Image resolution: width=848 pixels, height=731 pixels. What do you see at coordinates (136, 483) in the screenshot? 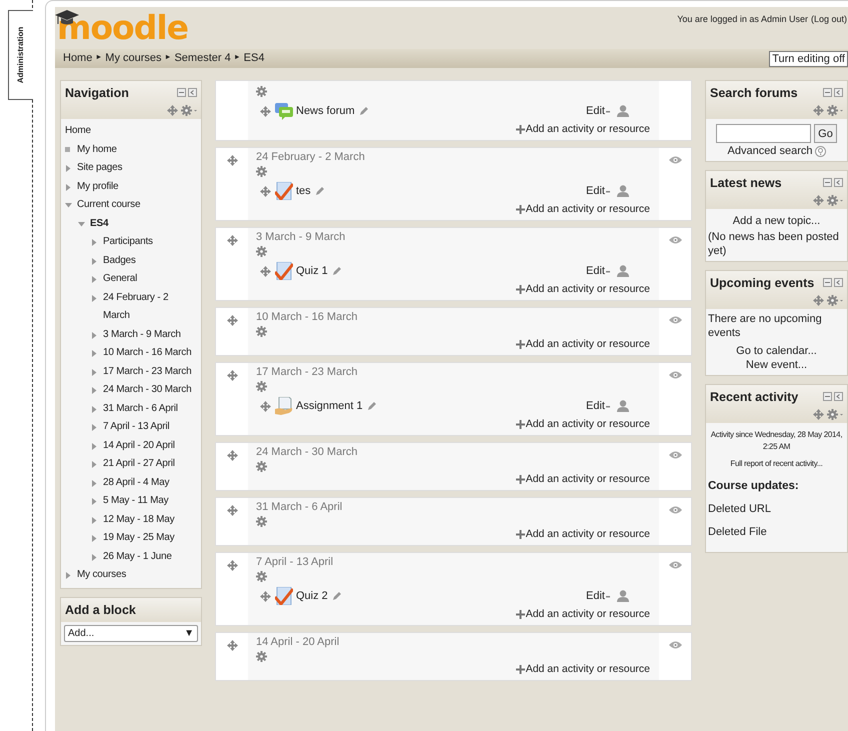
I see `nav-tree-item: 28 April - 4 May` at bounding box center [136, 483].